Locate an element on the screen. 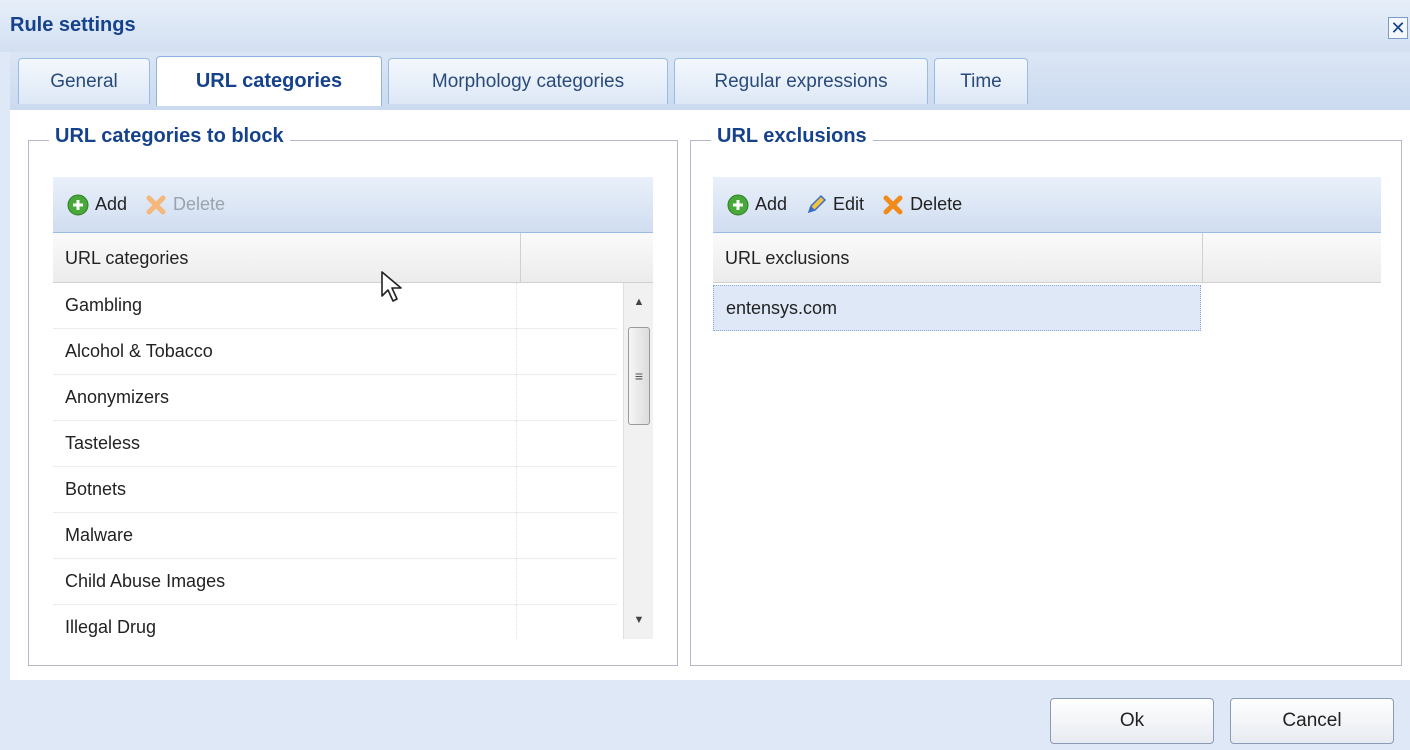 This screenshot has height=750, width=1410. left-delete-button: Delete is located at coordinates (185, 205).